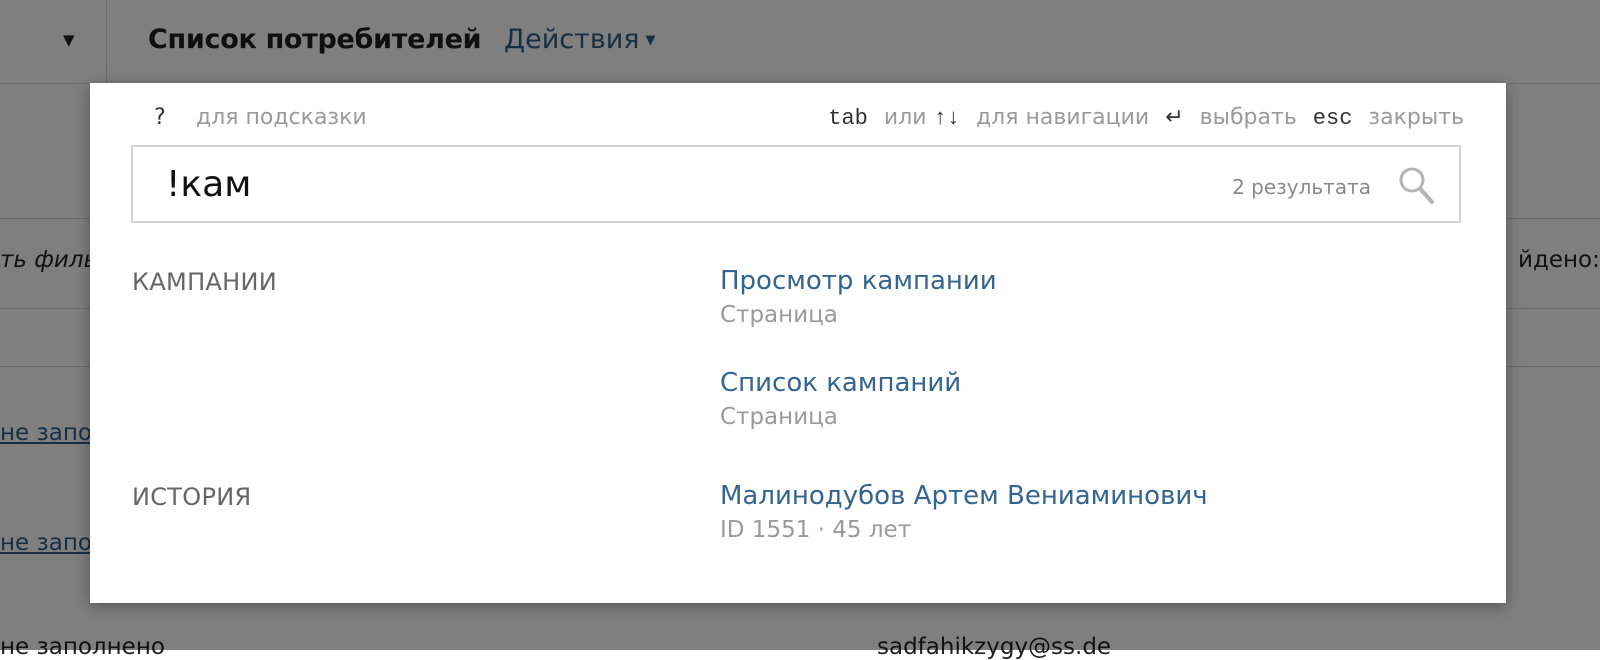 This screenshot has width=1600, height=660. I want to click on close-hint: закрыть, so click(1416, 117).